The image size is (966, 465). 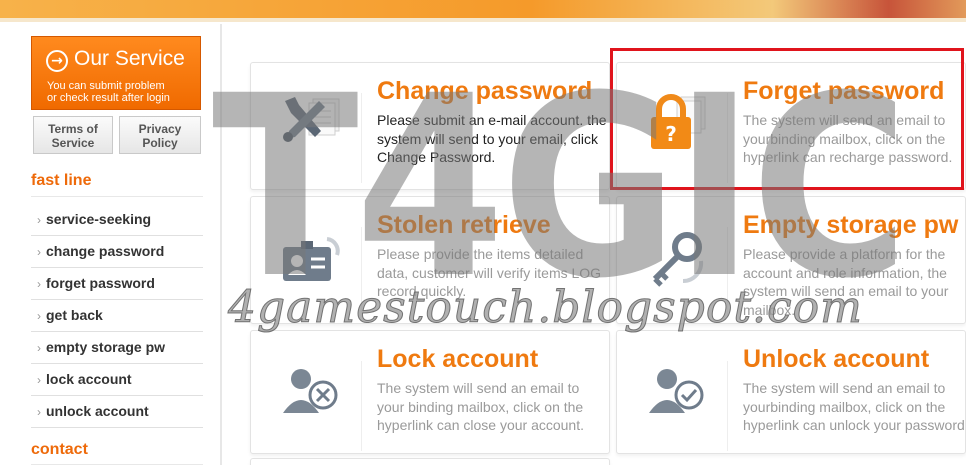 What do you see at coordinates (851, 225) in the screenshot?
I see `card-title: Empty storage pw` at bounding box center [851, 225].